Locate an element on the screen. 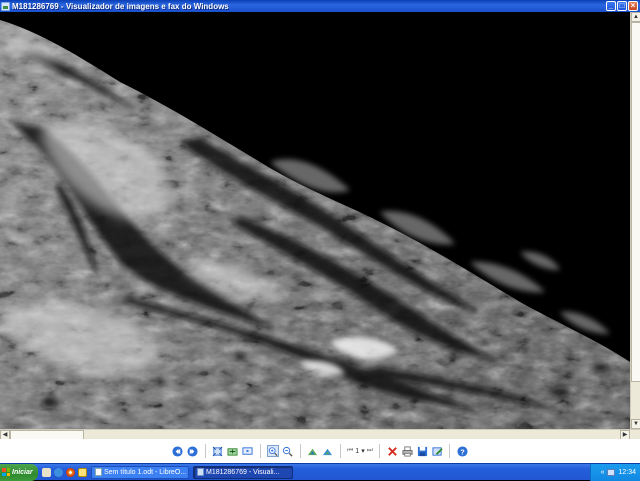 This screenshot has height=481, width=640. print-icon is located at coordinates (407, 451).